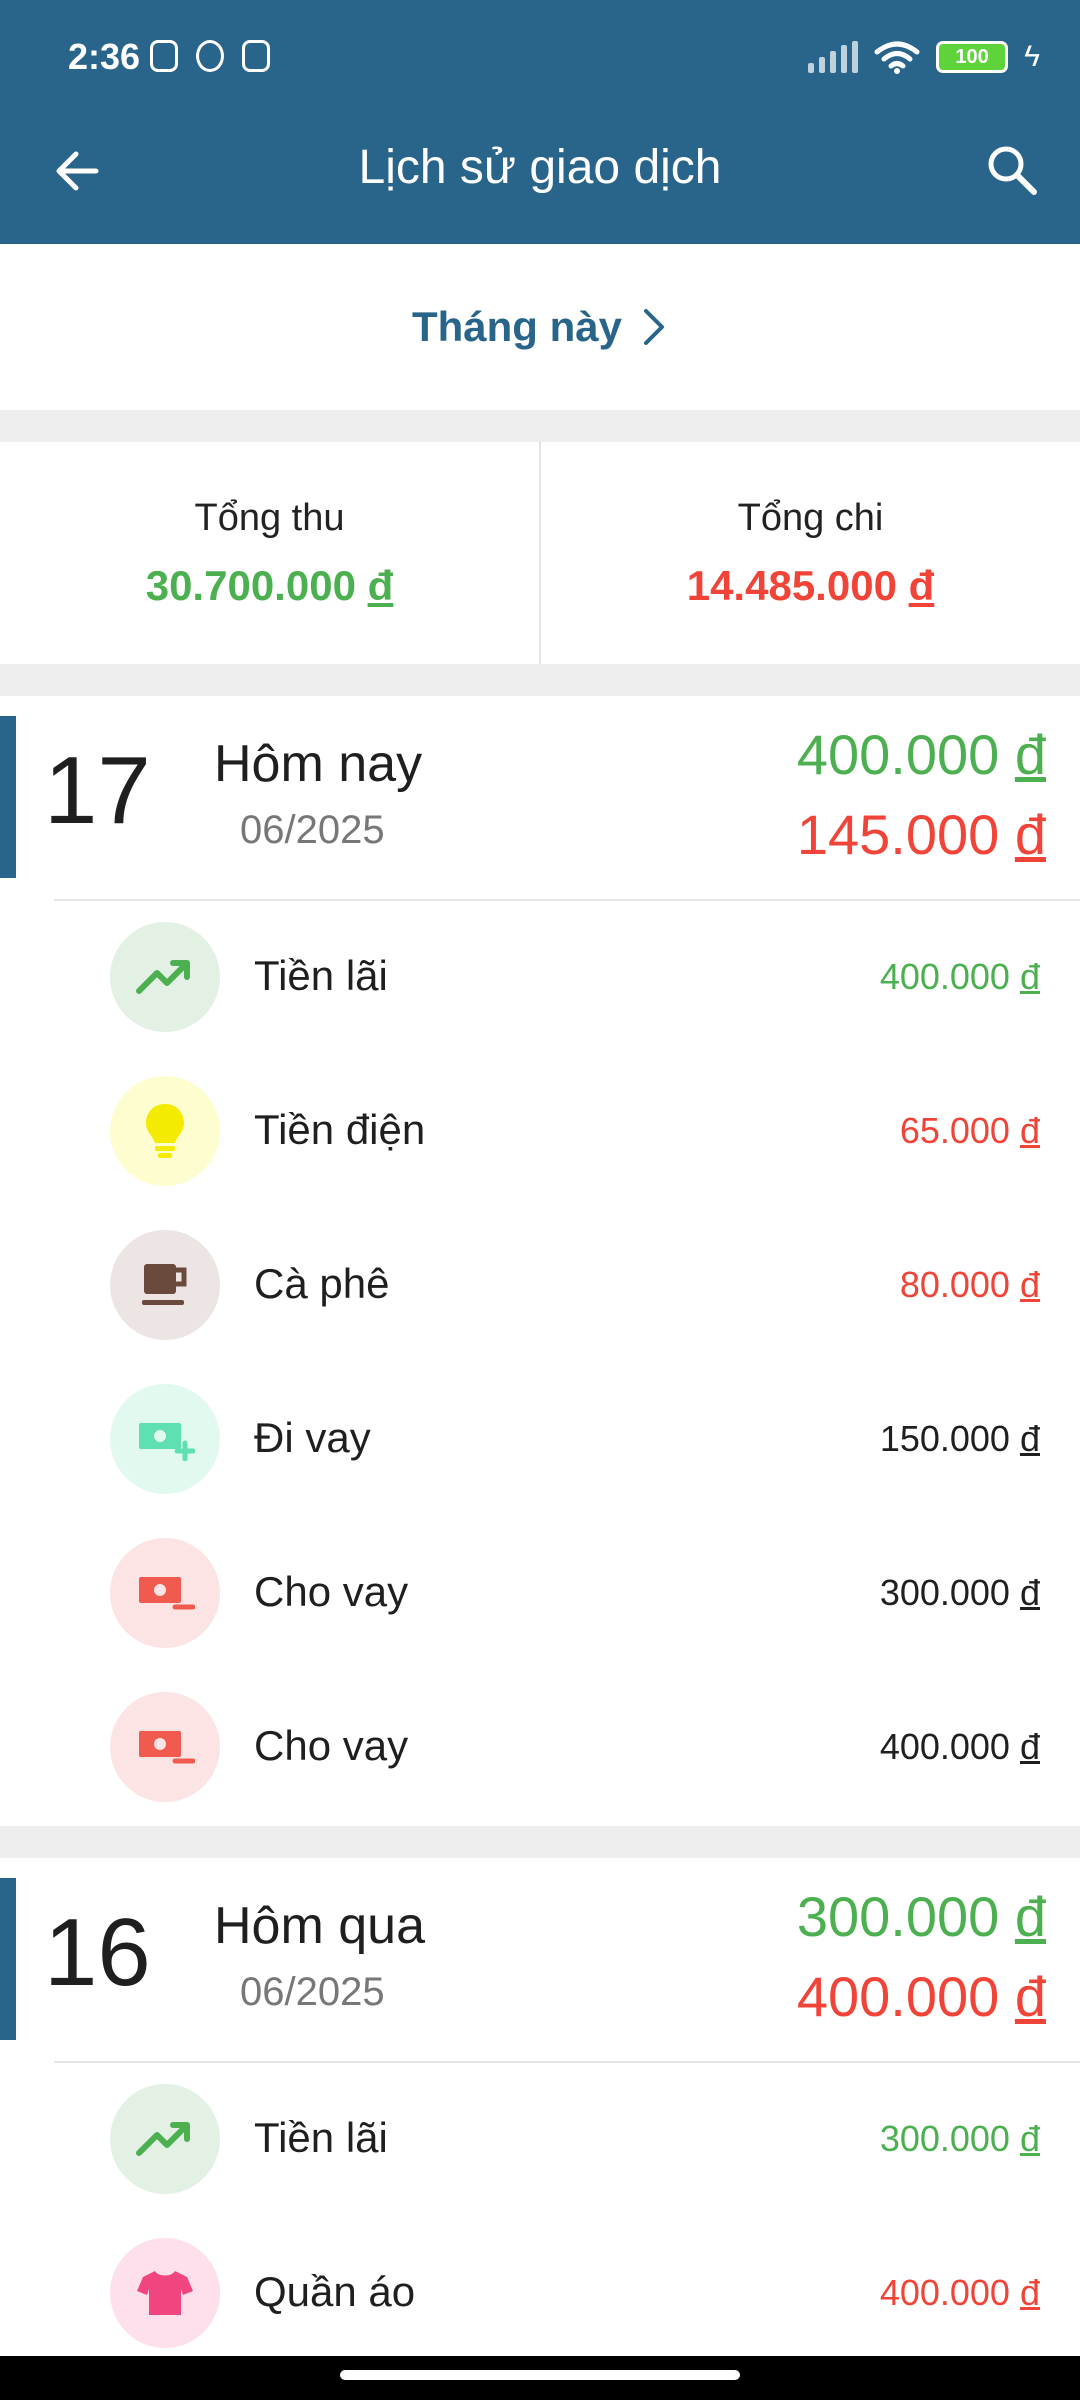 This screenshot has width=1080, height=2400. I want to click on total-expense-label: Tổng chi, so click(810, 517).